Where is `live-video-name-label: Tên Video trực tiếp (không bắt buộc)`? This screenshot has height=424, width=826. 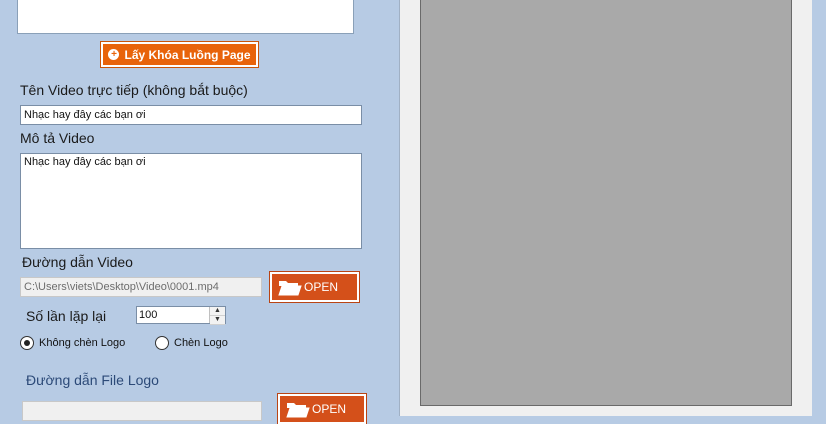 live-video-name-label: Tên Video trực tiếp (không bắt buộc) is located at coordinates (134, 90).